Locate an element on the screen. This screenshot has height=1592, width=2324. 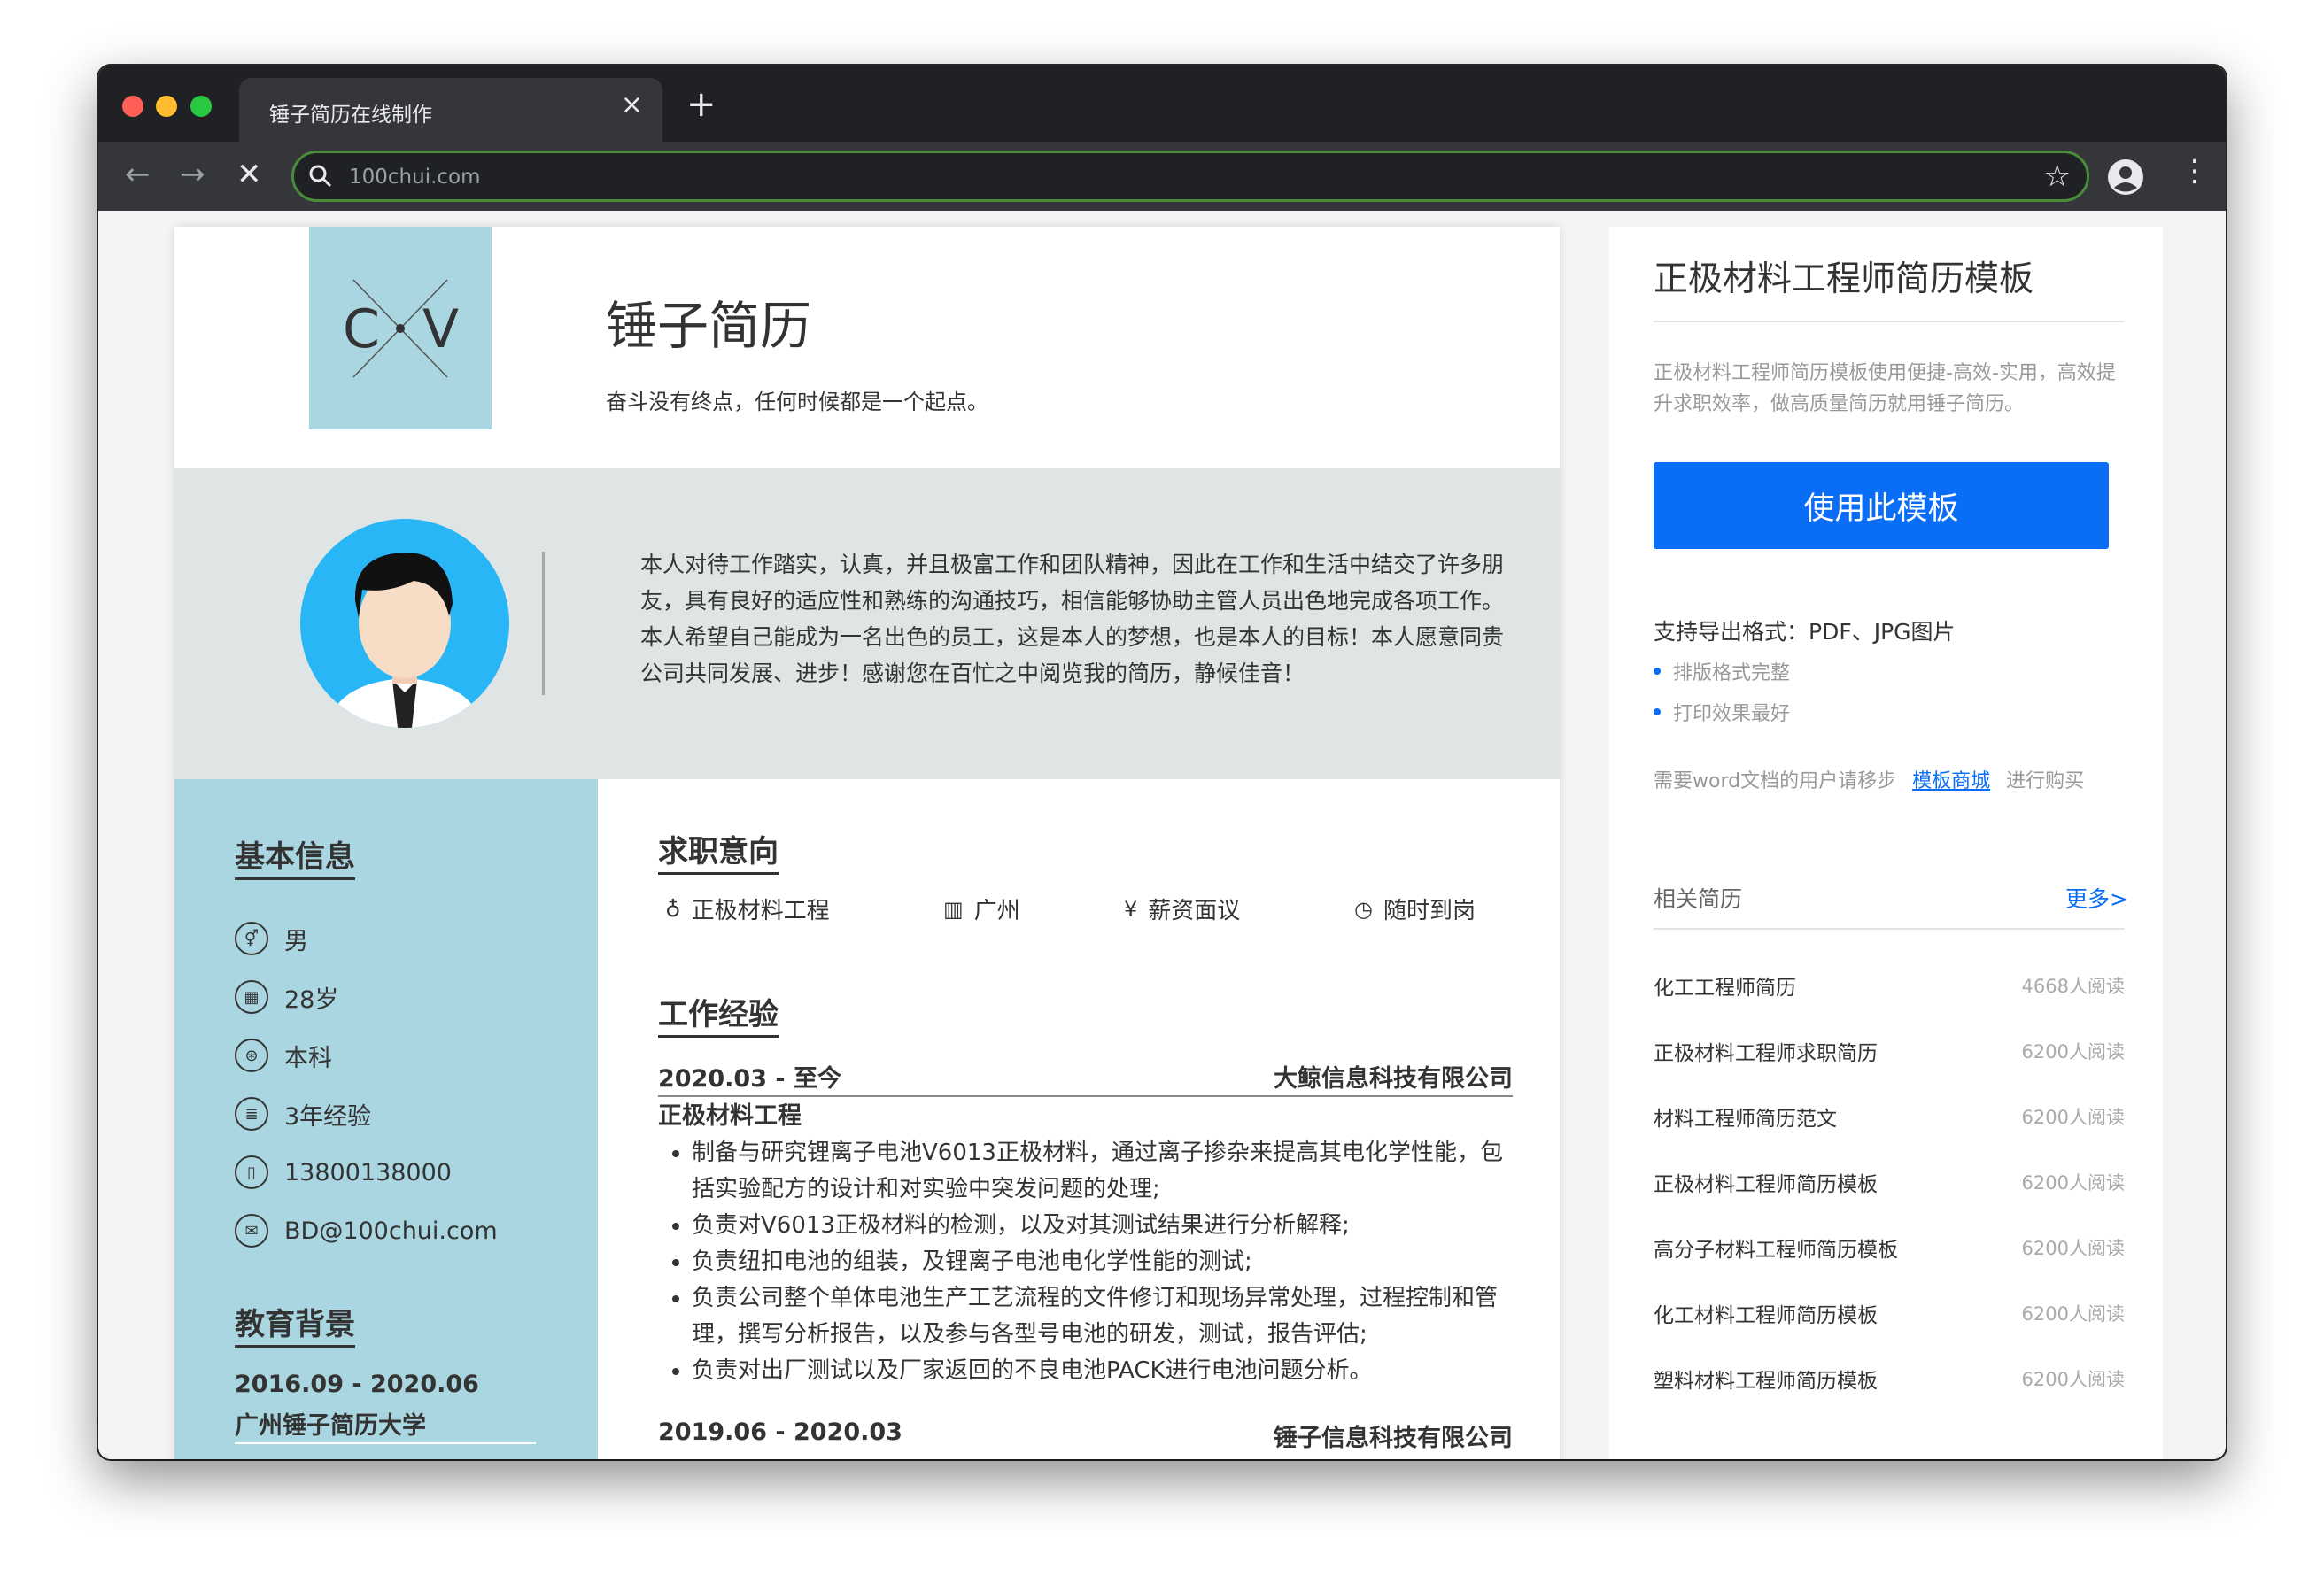
phone-icon: ▯ is located at coordinates (251, 1172).